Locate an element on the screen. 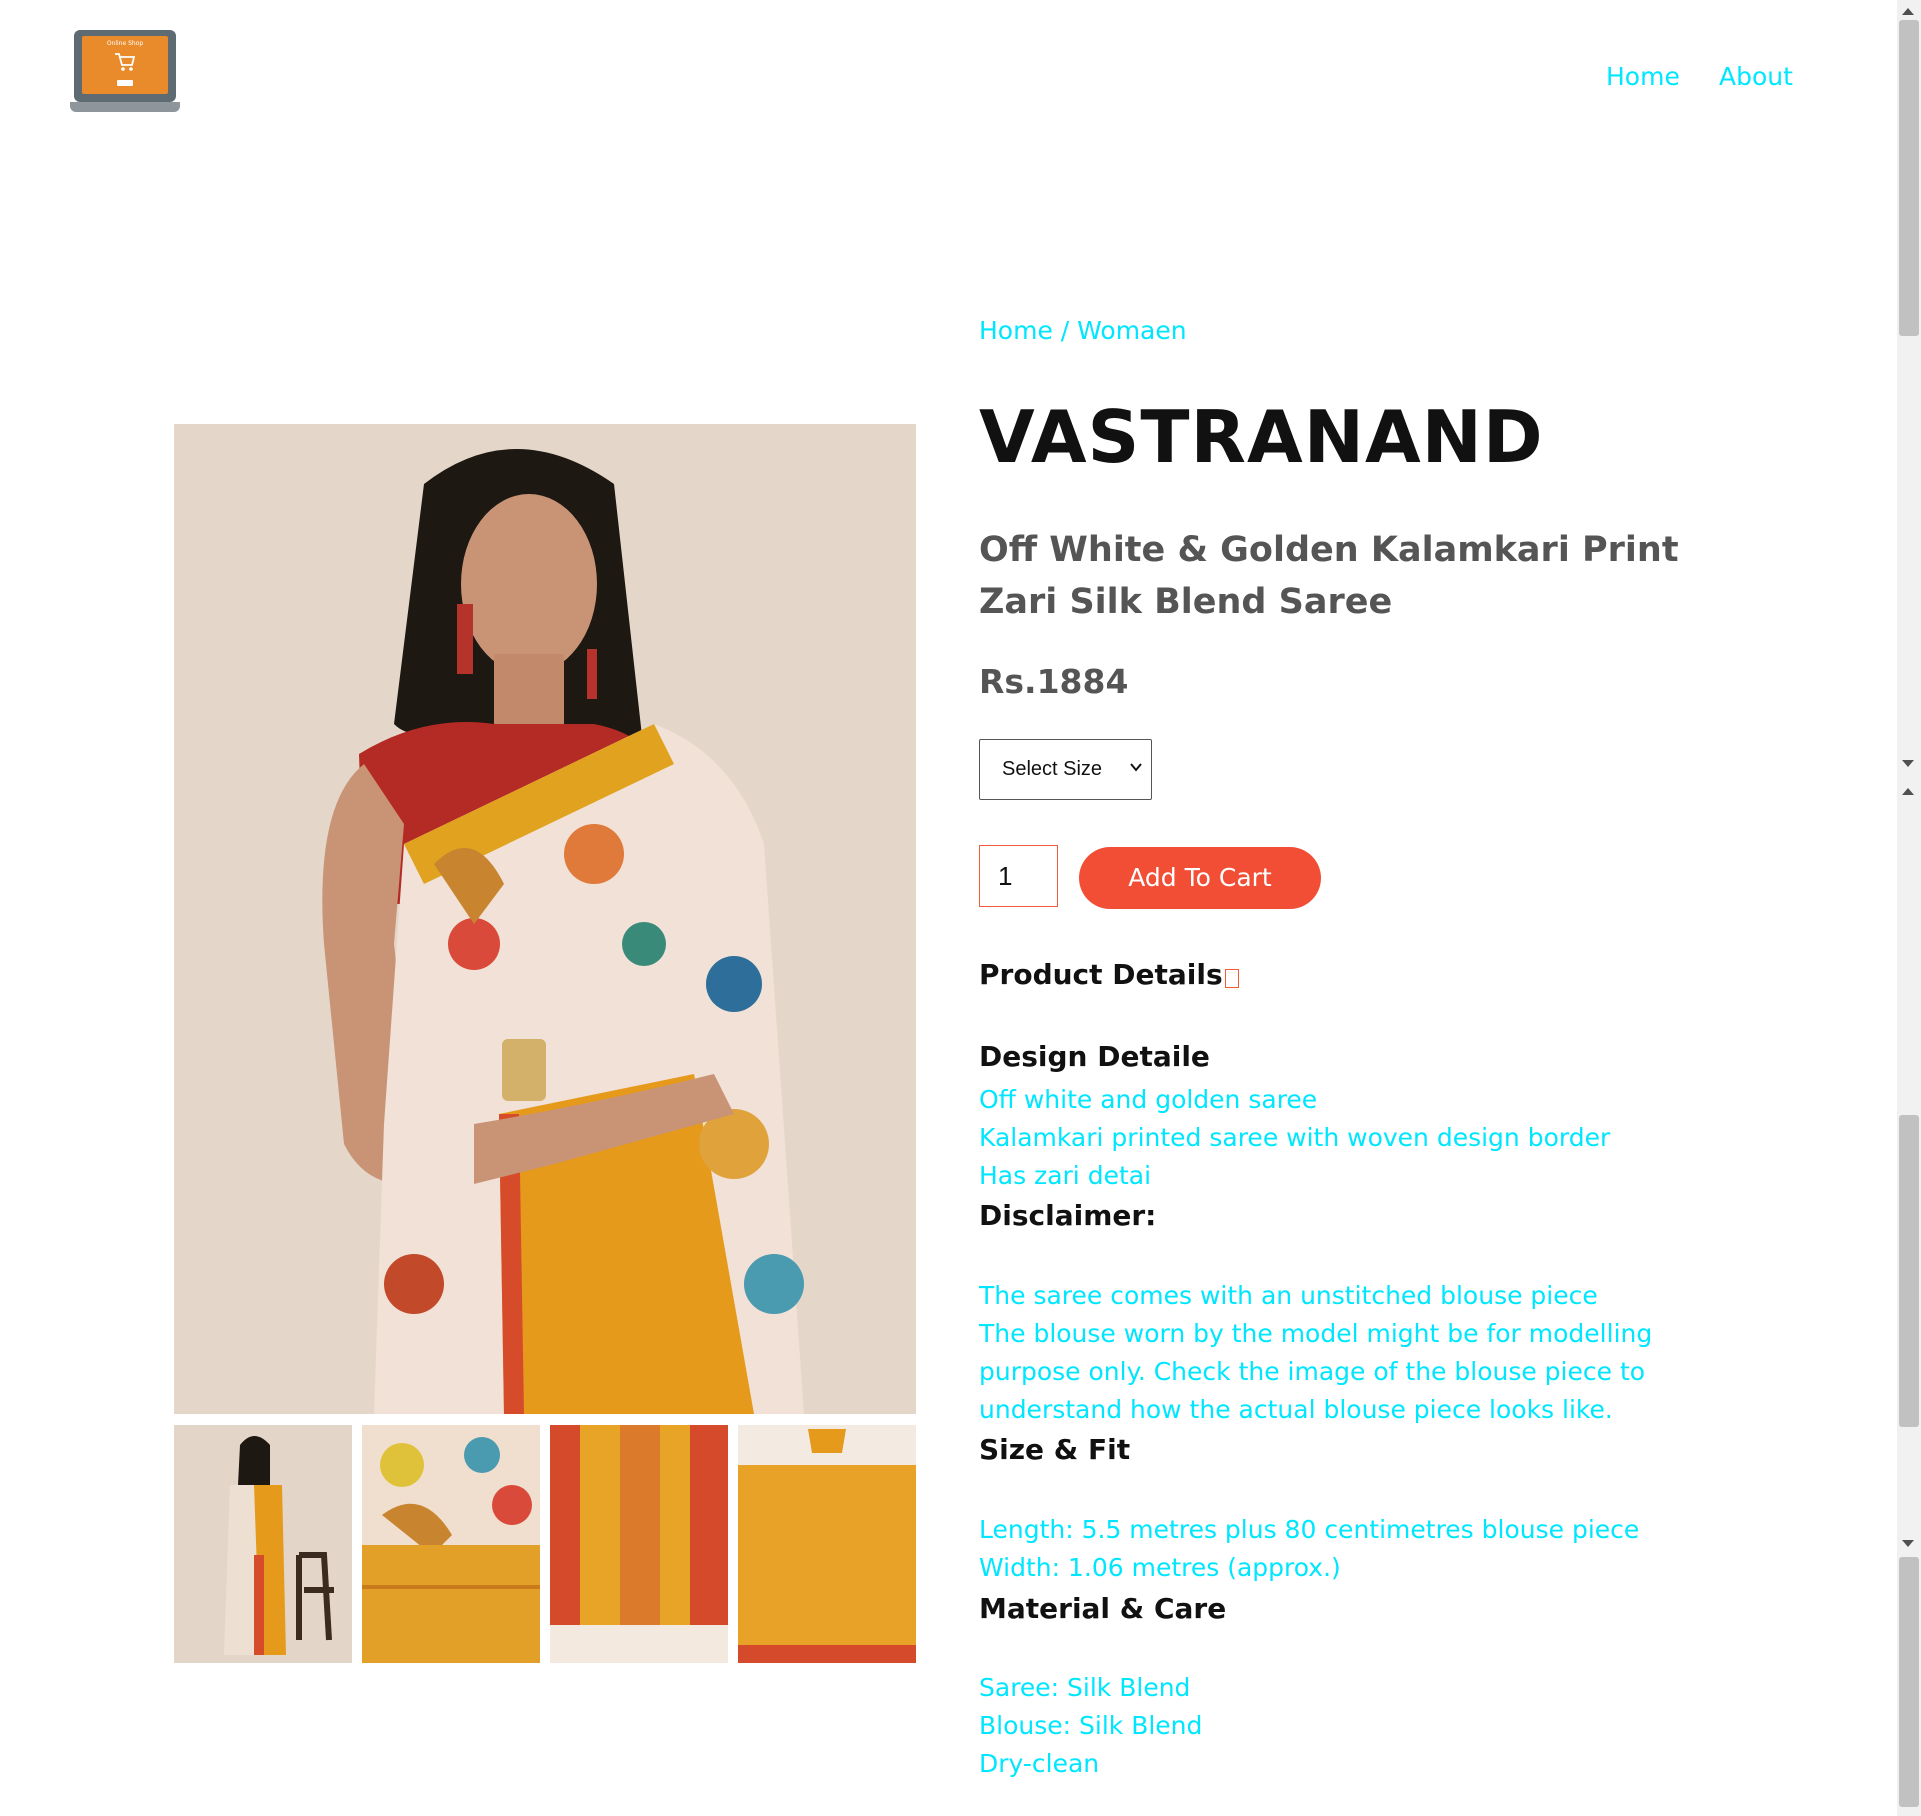  material-care-heading: Material & Care is located at coordinates (1103, 1608).